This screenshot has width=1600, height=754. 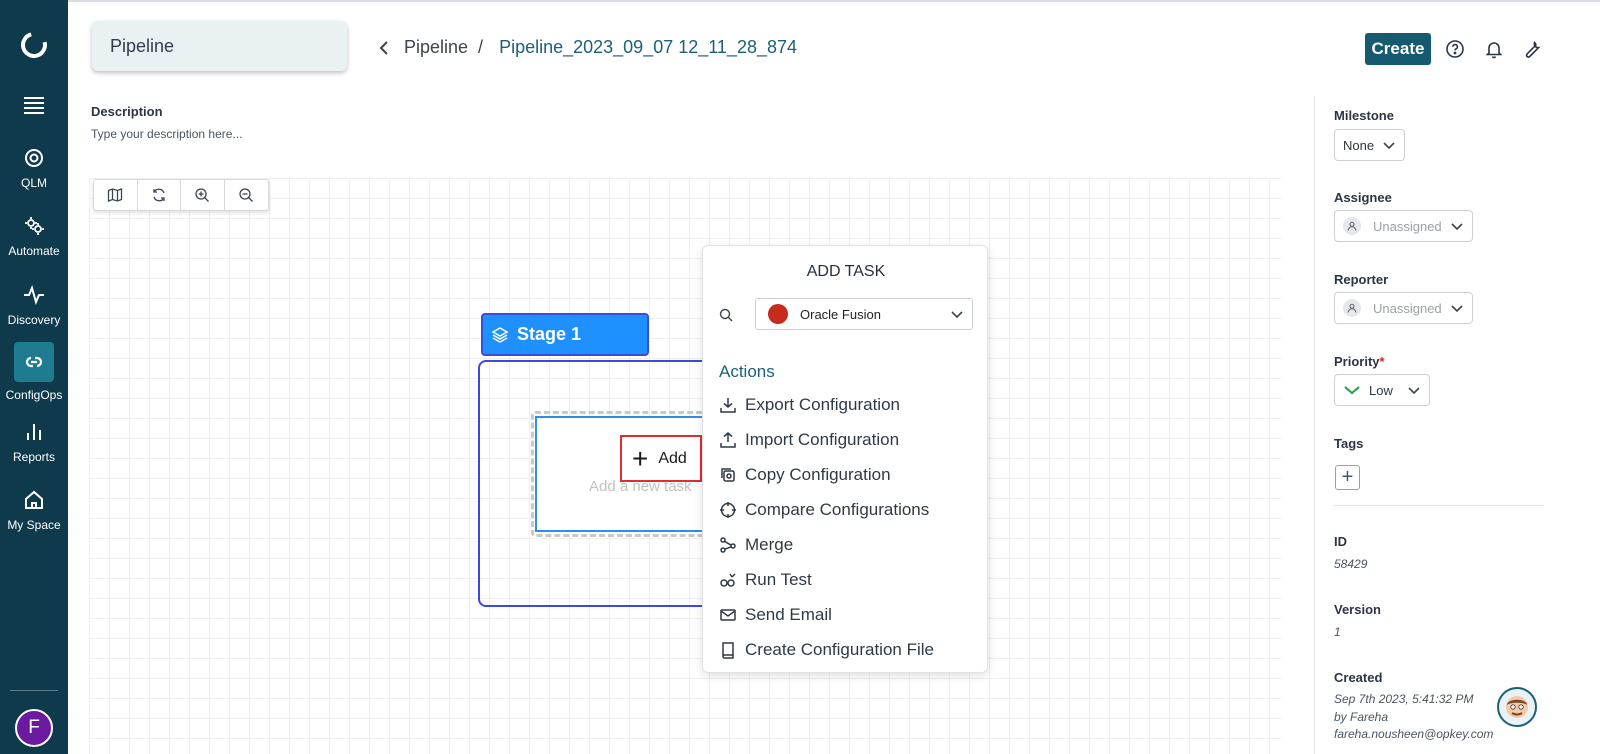 What do you see at coordinates (778, 314) in the screenshot?
I see `oracle-fusion-logo` at bounding box center [778, 314].